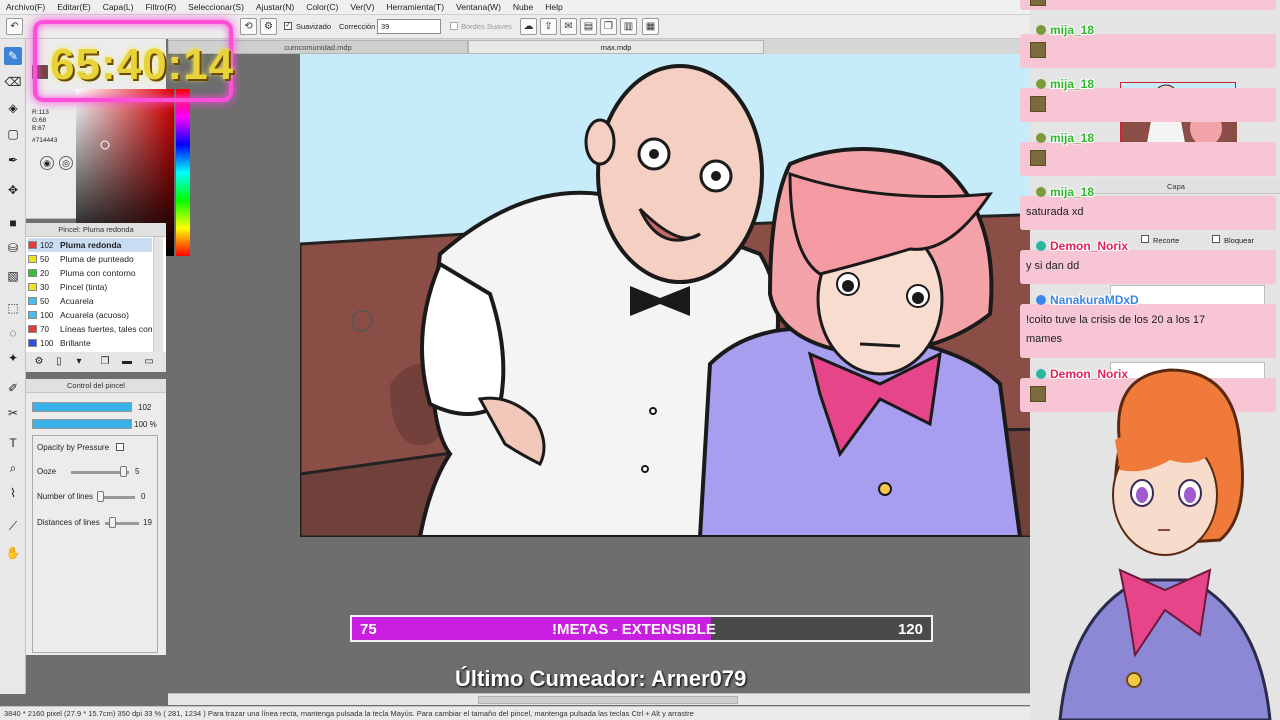 The height and width of the screenshot is (720, 1280). I want to click on grid-icon: ▦, so click(650, 26).